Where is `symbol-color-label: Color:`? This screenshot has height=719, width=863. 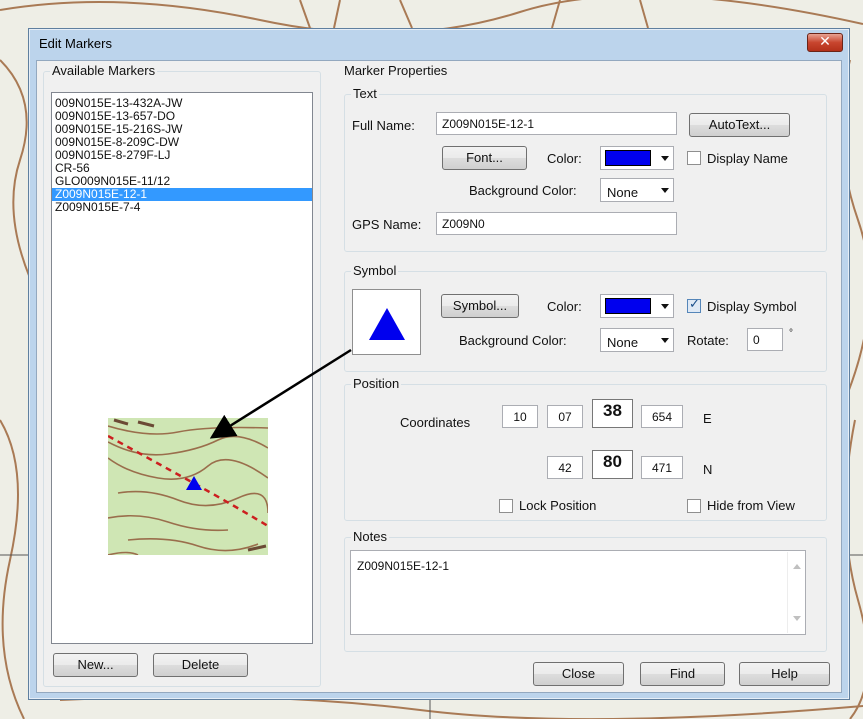 symbol-color-label: Color: is located at coordinates (564, 306).